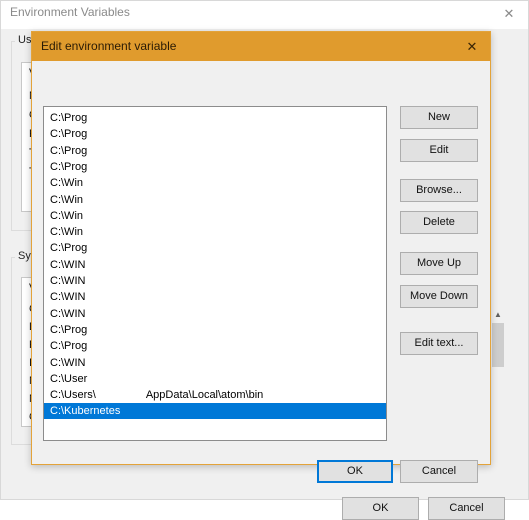 The height and width of the screenshot is (520, 529). What do you see at coordinates (264, 15) in the screenshot?
I see `background-window-titlebar: Environment Variables ✕` at bounding box center [264, 15].